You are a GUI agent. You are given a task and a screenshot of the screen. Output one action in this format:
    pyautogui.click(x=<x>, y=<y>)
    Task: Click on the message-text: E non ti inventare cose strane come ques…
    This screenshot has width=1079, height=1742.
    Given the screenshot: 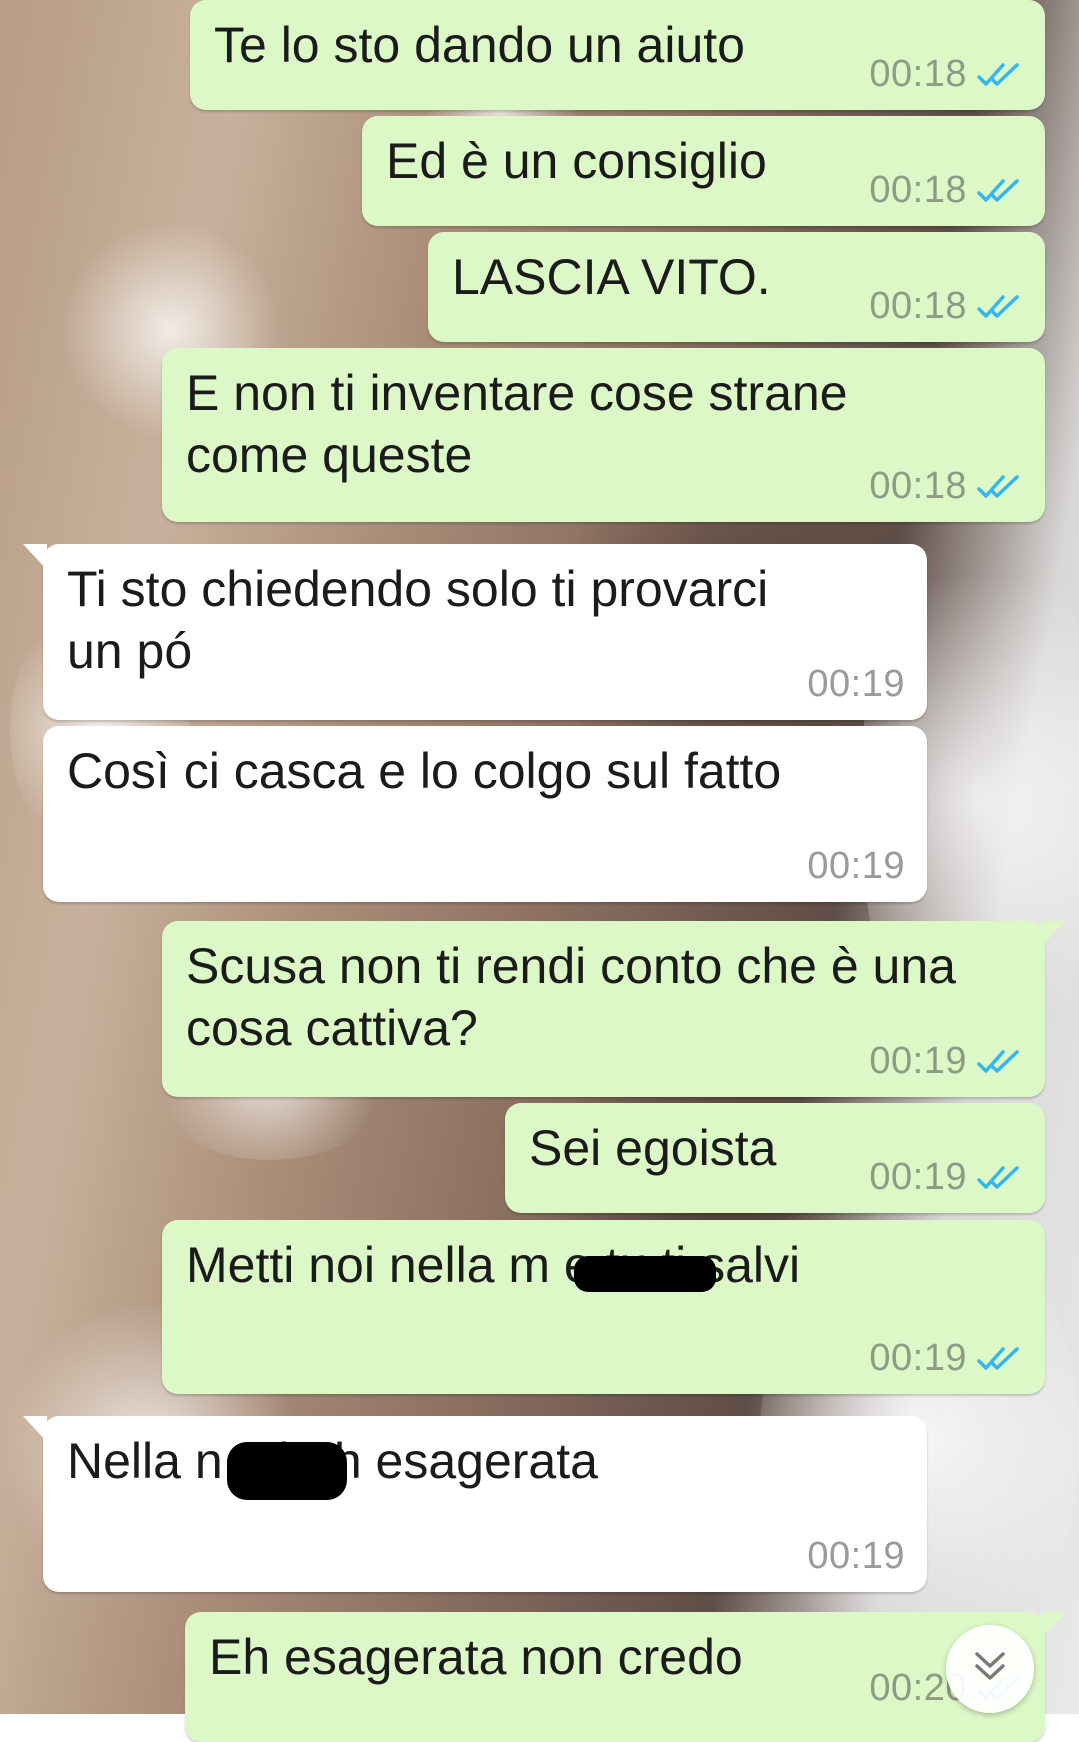 What is the action you would take?
    pyautogui.click(x=517, y=424)
    